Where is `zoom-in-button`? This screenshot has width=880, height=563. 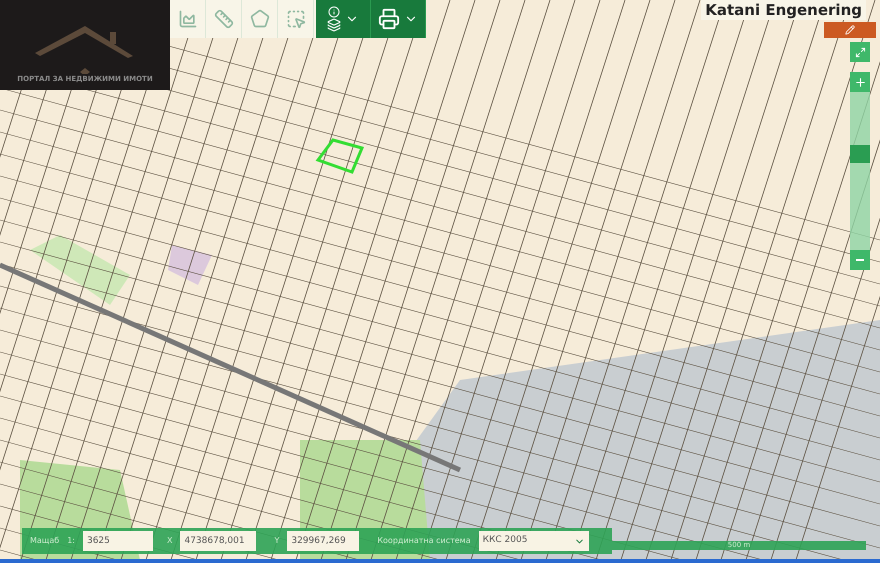
zoom-in-button is located at coordinates (860, 82).